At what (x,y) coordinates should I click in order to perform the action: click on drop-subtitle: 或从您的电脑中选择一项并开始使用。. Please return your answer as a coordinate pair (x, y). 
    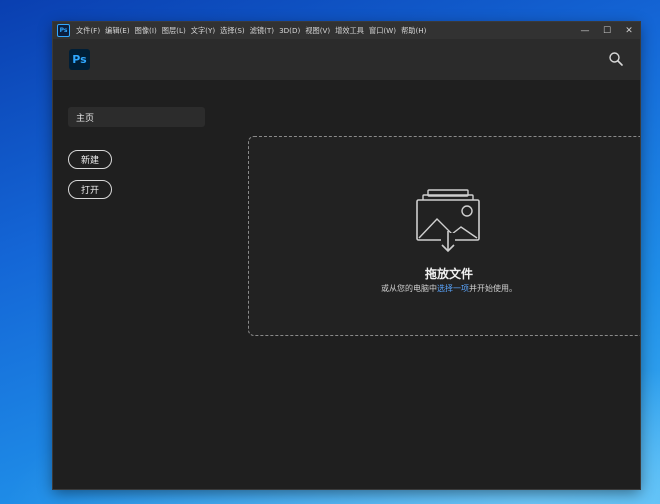
    Looking at the image, I should click on (444, 288).